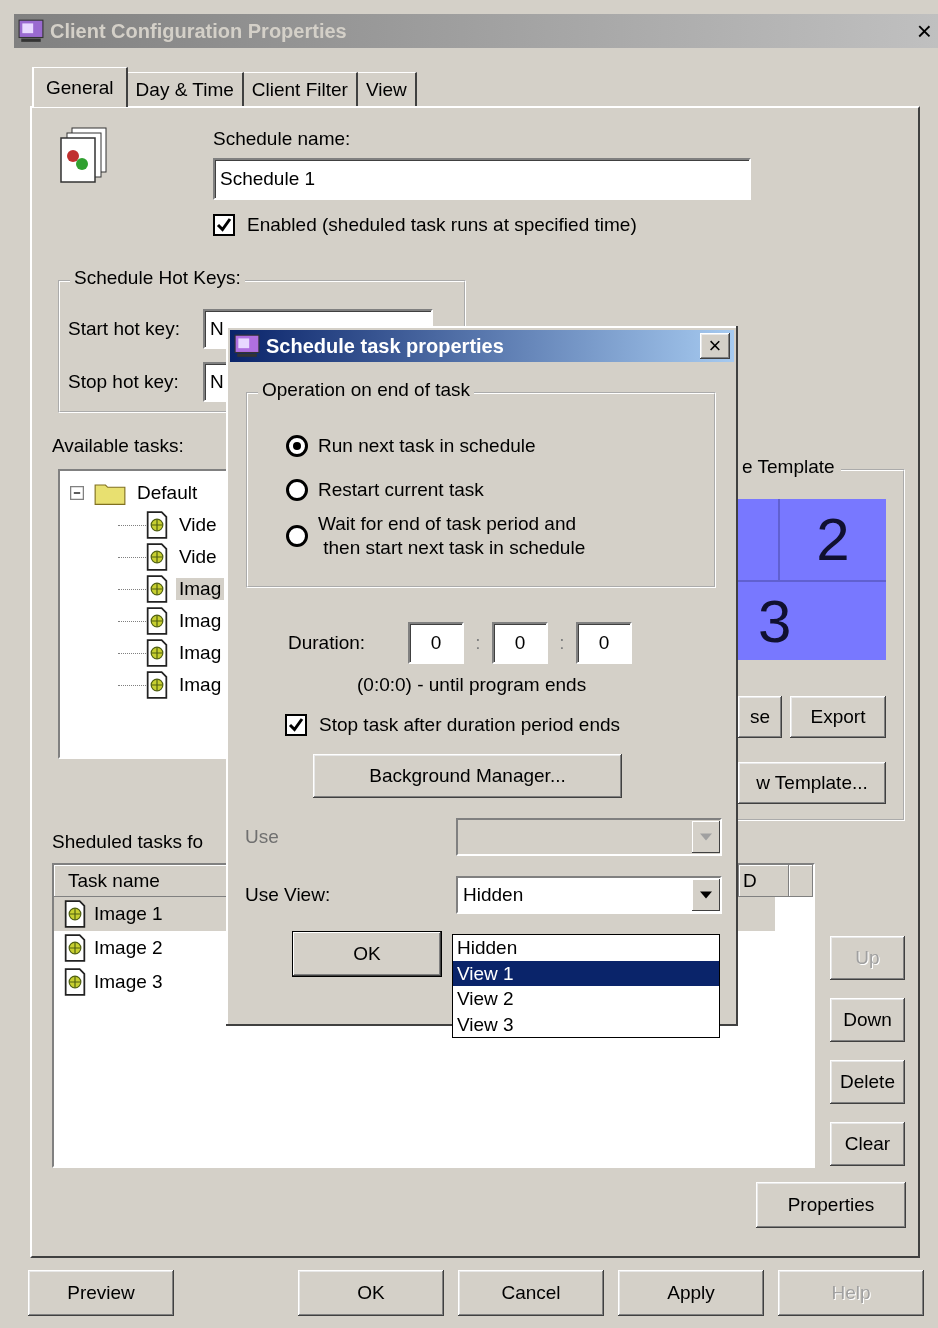  Describe the element at coordinates (128, 842) in the screenshot. I see `section-label: Sheduled tasks fo` at that location.